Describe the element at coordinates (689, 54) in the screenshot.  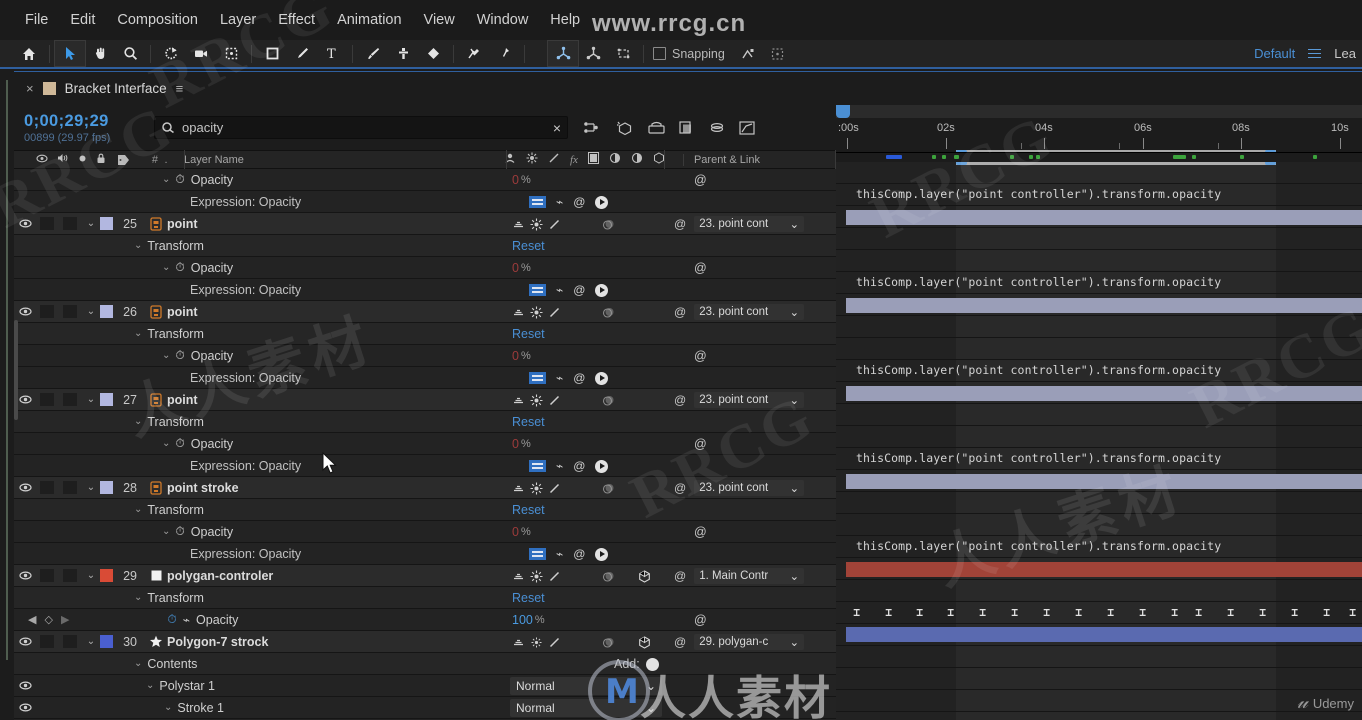
I see `snapping-toggle: Snapping` at that location.